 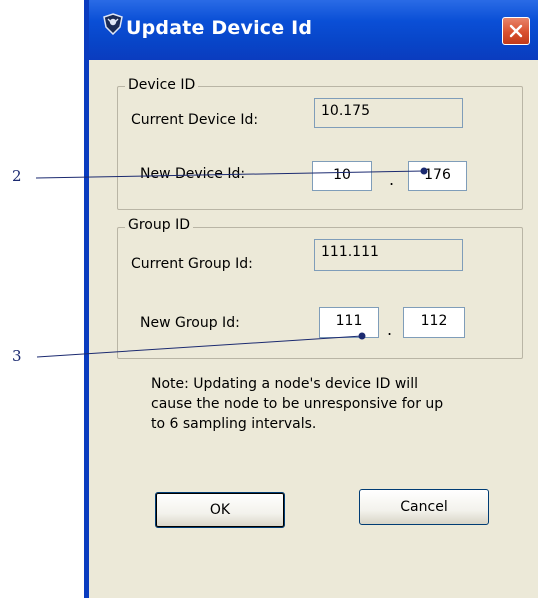 What do you see at coordinates (362, 336) in the screenshot?
I see `callout-3-dot` at bounding box center [362, 336].